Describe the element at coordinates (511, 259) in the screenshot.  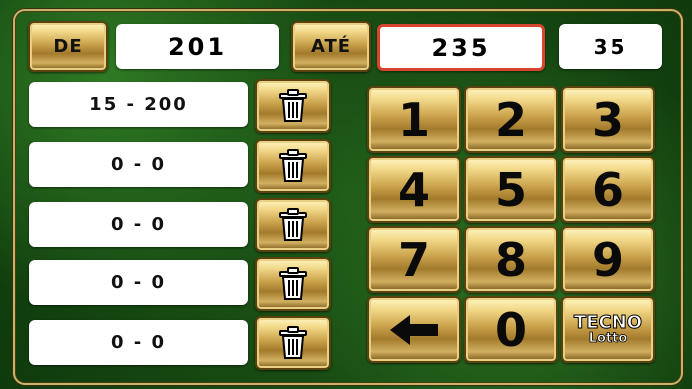
I see `key-8: 8` at that location.